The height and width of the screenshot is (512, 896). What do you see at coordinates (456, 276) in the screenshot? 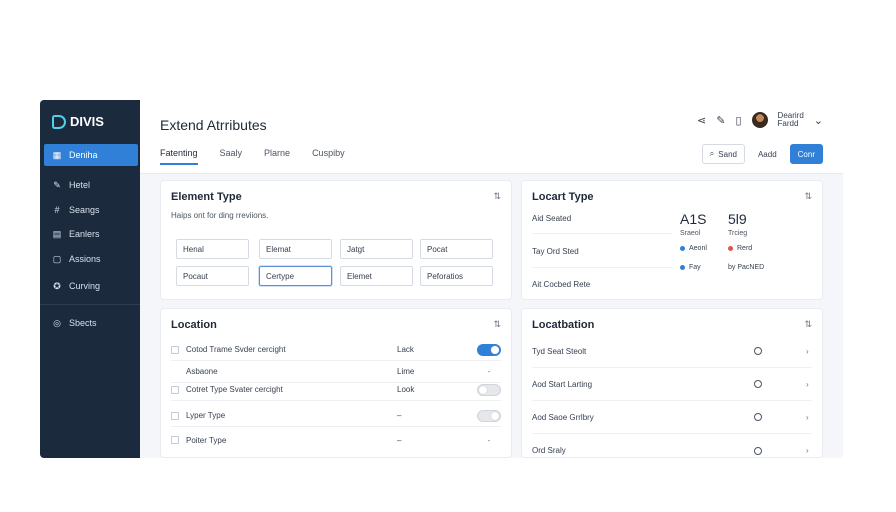
I see `type-tag: Peforatios` at bounding box center [456, 276].